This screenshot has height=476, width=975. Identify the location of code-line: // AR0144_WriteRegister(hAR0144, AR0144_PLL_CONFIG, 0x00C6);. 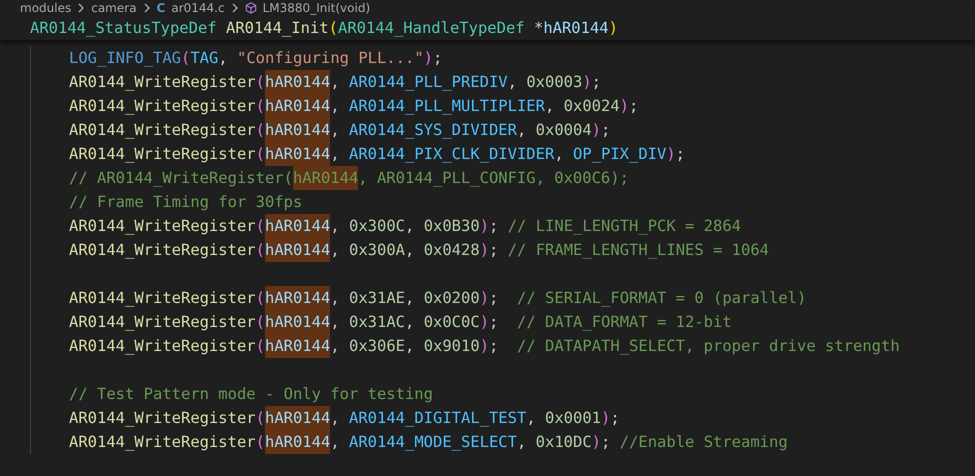
(349, 178).